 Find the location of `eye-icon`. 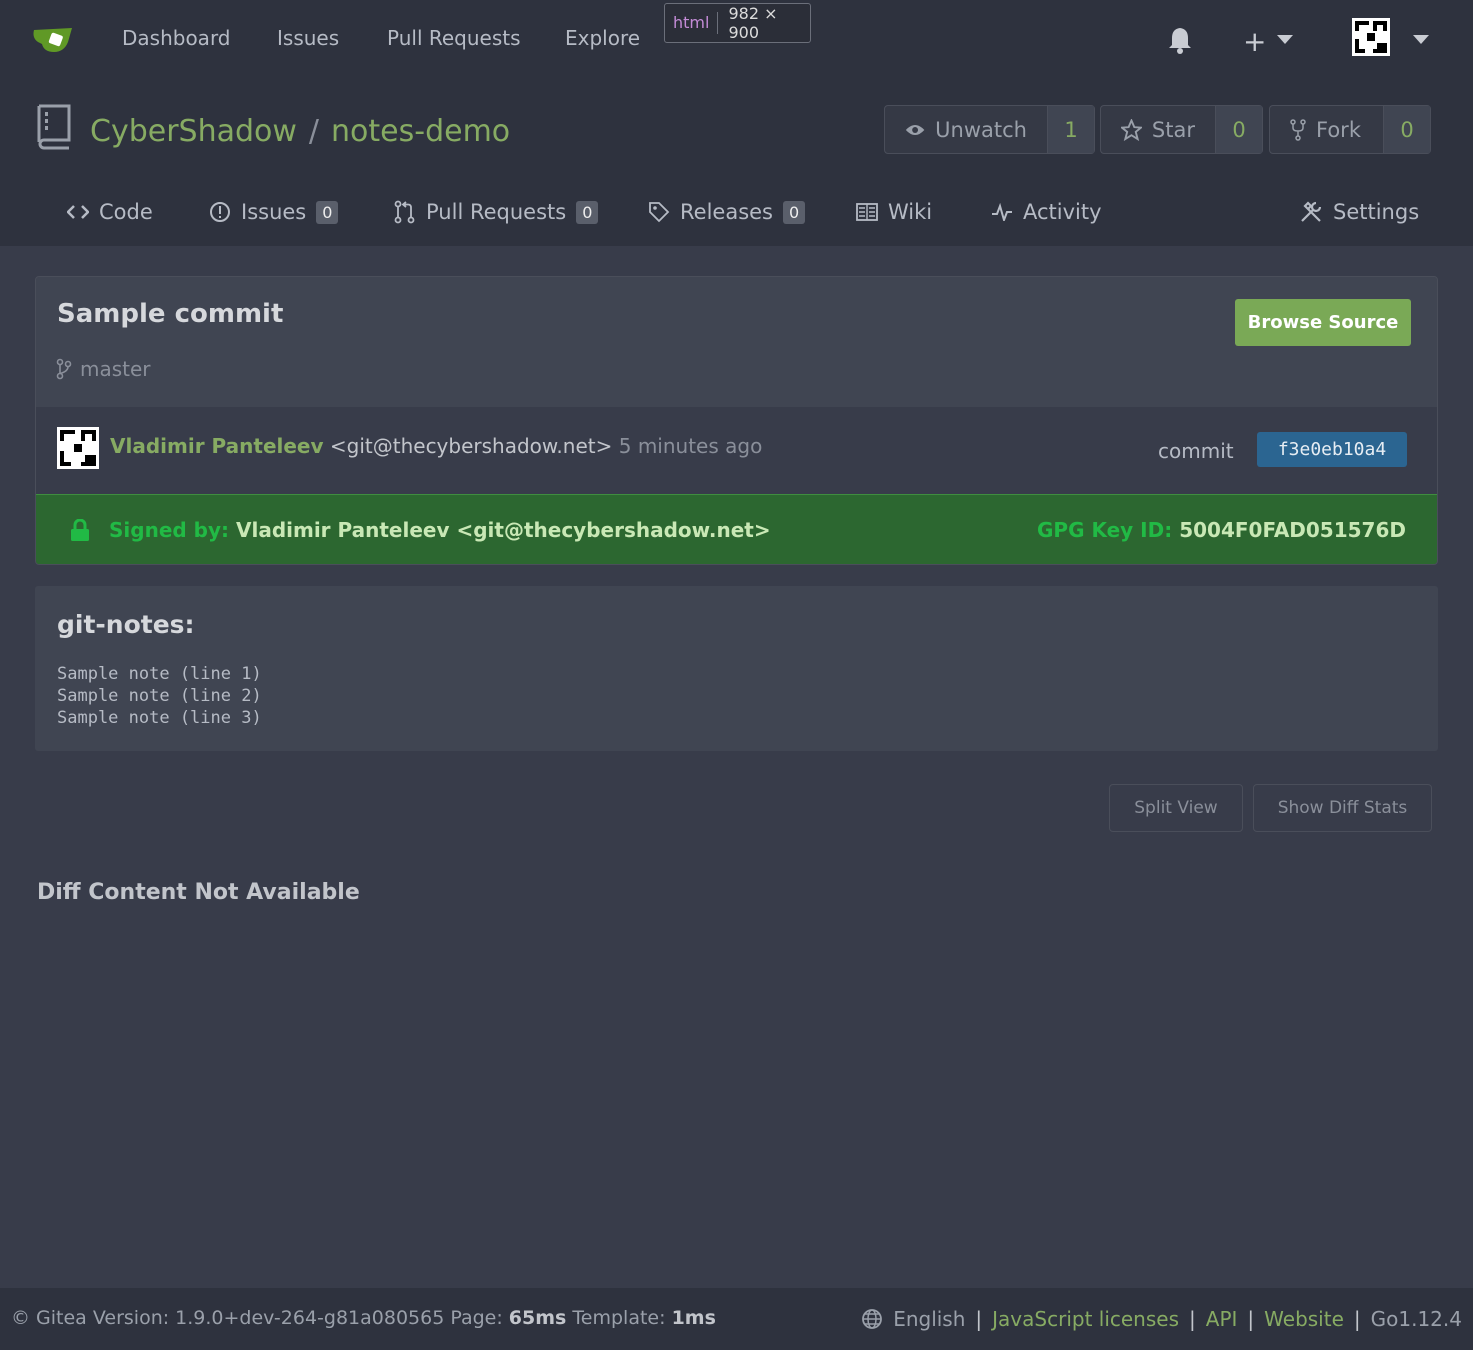

eye-icon is located at coordinates (915, 129).